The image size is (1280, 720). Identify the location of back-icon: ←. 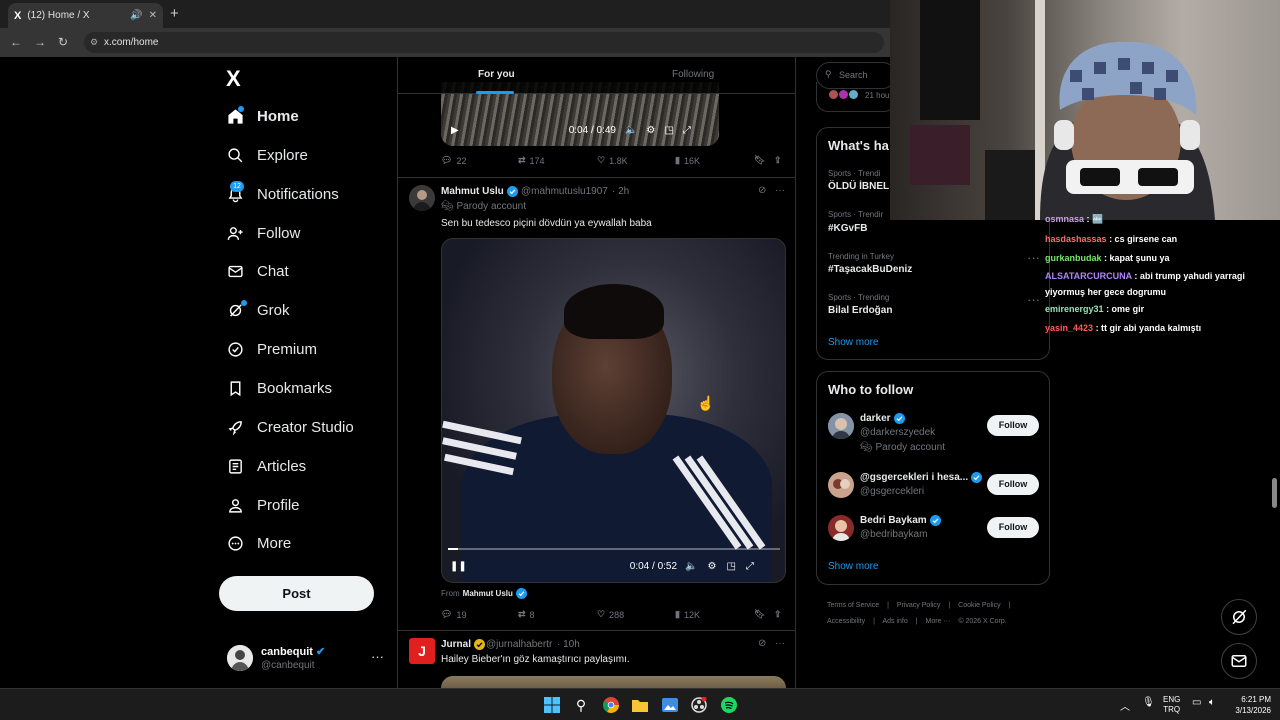
(16, 42).